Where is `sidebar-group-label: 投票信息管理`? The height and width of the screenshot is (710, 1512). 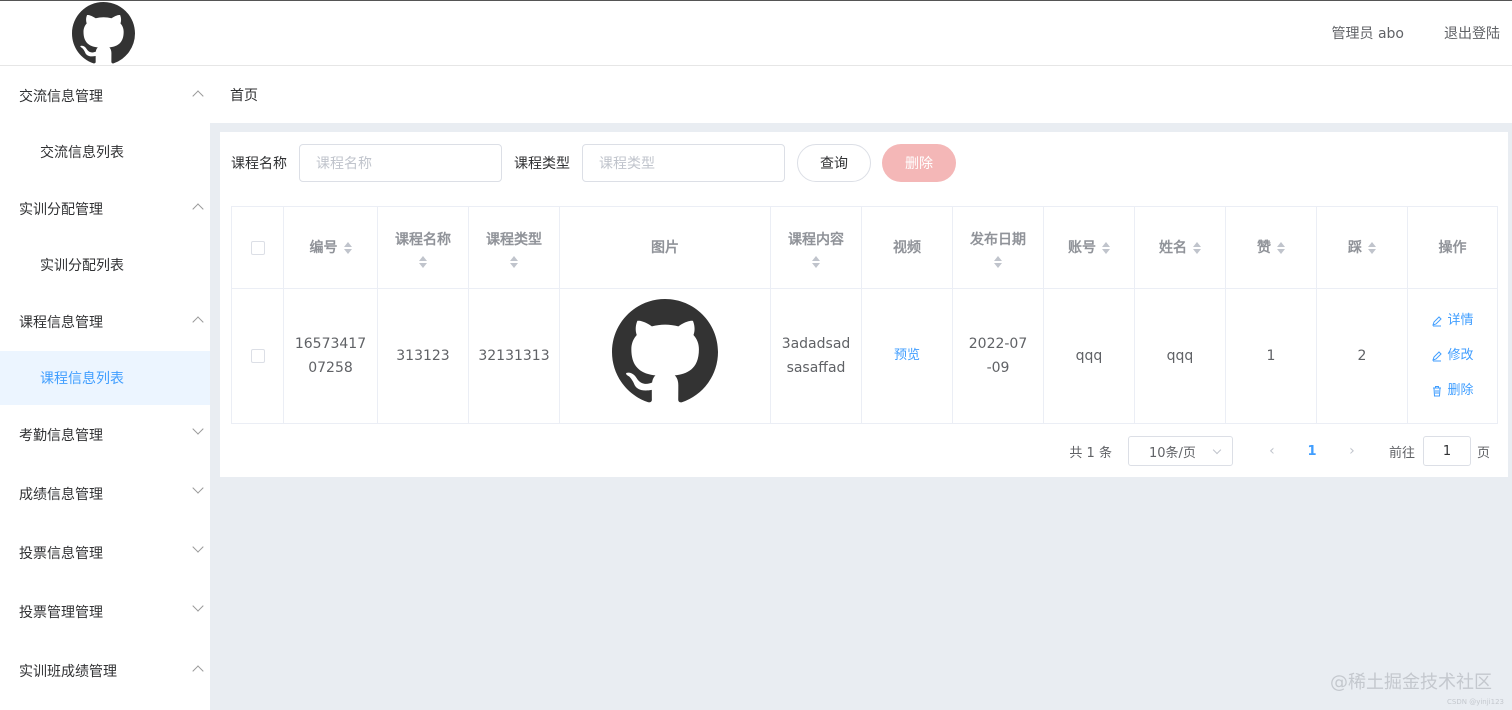
sidebar-group-label: 投票信息管理 is located at coordinates (61, 553).